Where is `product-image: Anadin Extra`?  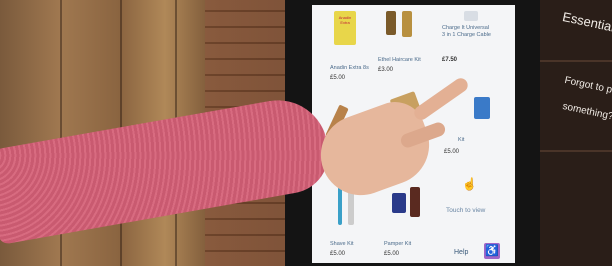 product-image: Anadin Extra is located at coordinates (345, 28).